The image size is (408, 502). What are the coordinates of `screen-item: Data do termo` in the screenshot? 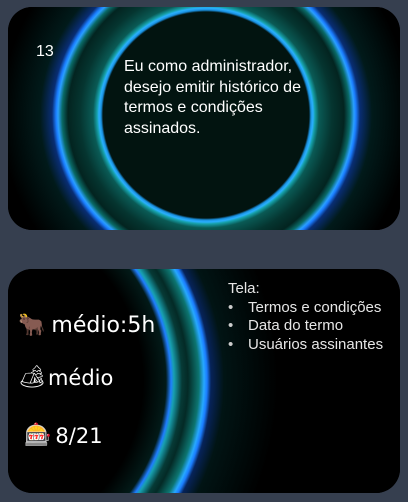 It's located at (305, 326).